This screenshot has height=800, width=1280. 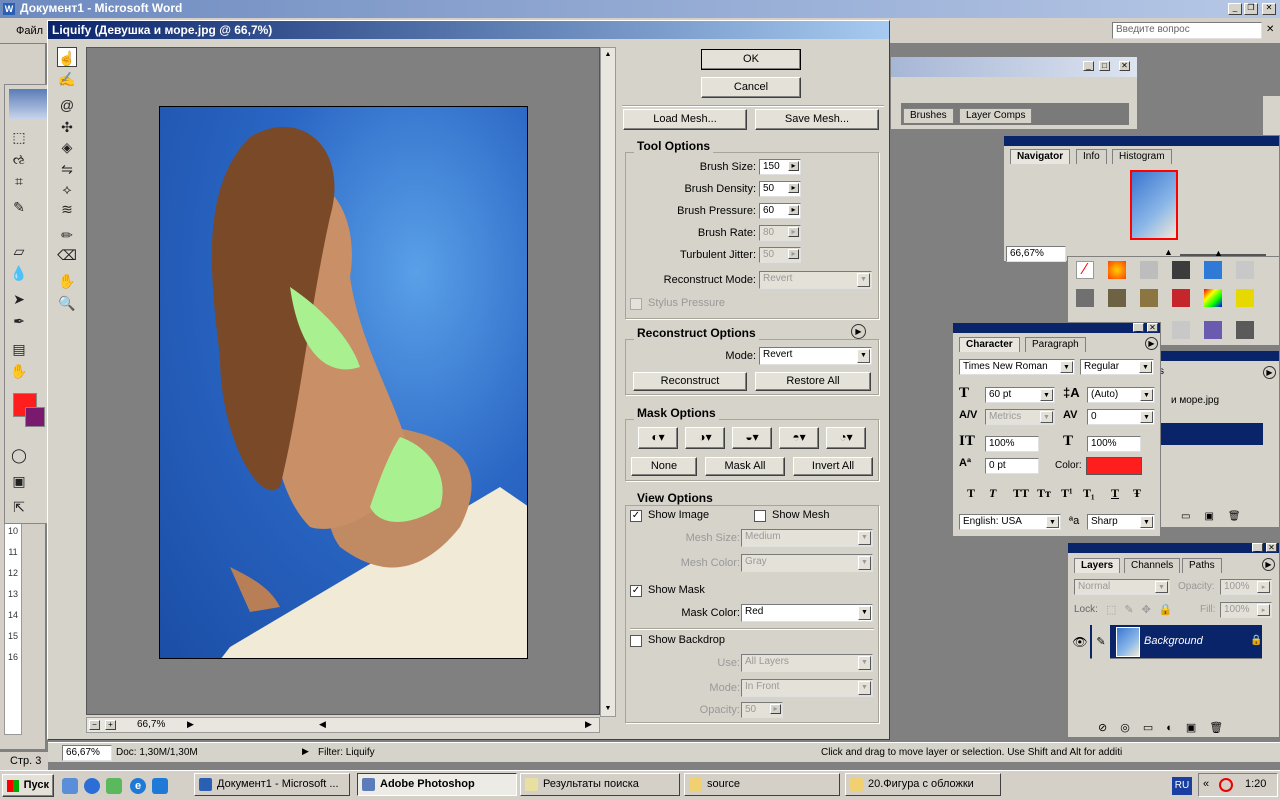 I want to click on tab-layer-comps: Layer Comps, so click(x=996, y=115).